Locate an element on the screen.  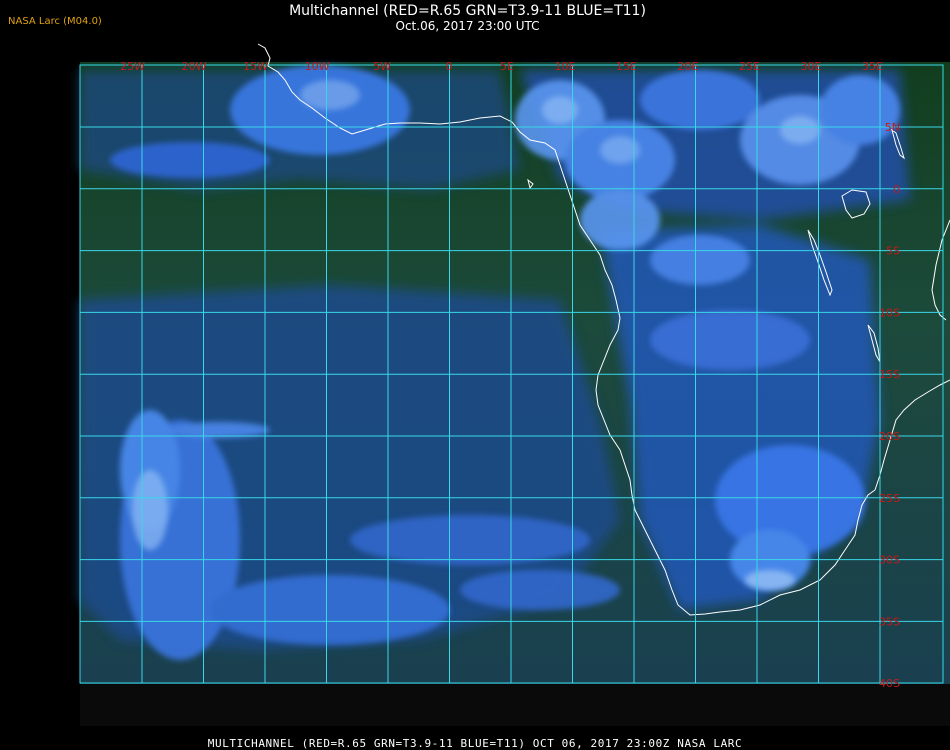
image-bottom-strip is located at coordinates (515, 705).